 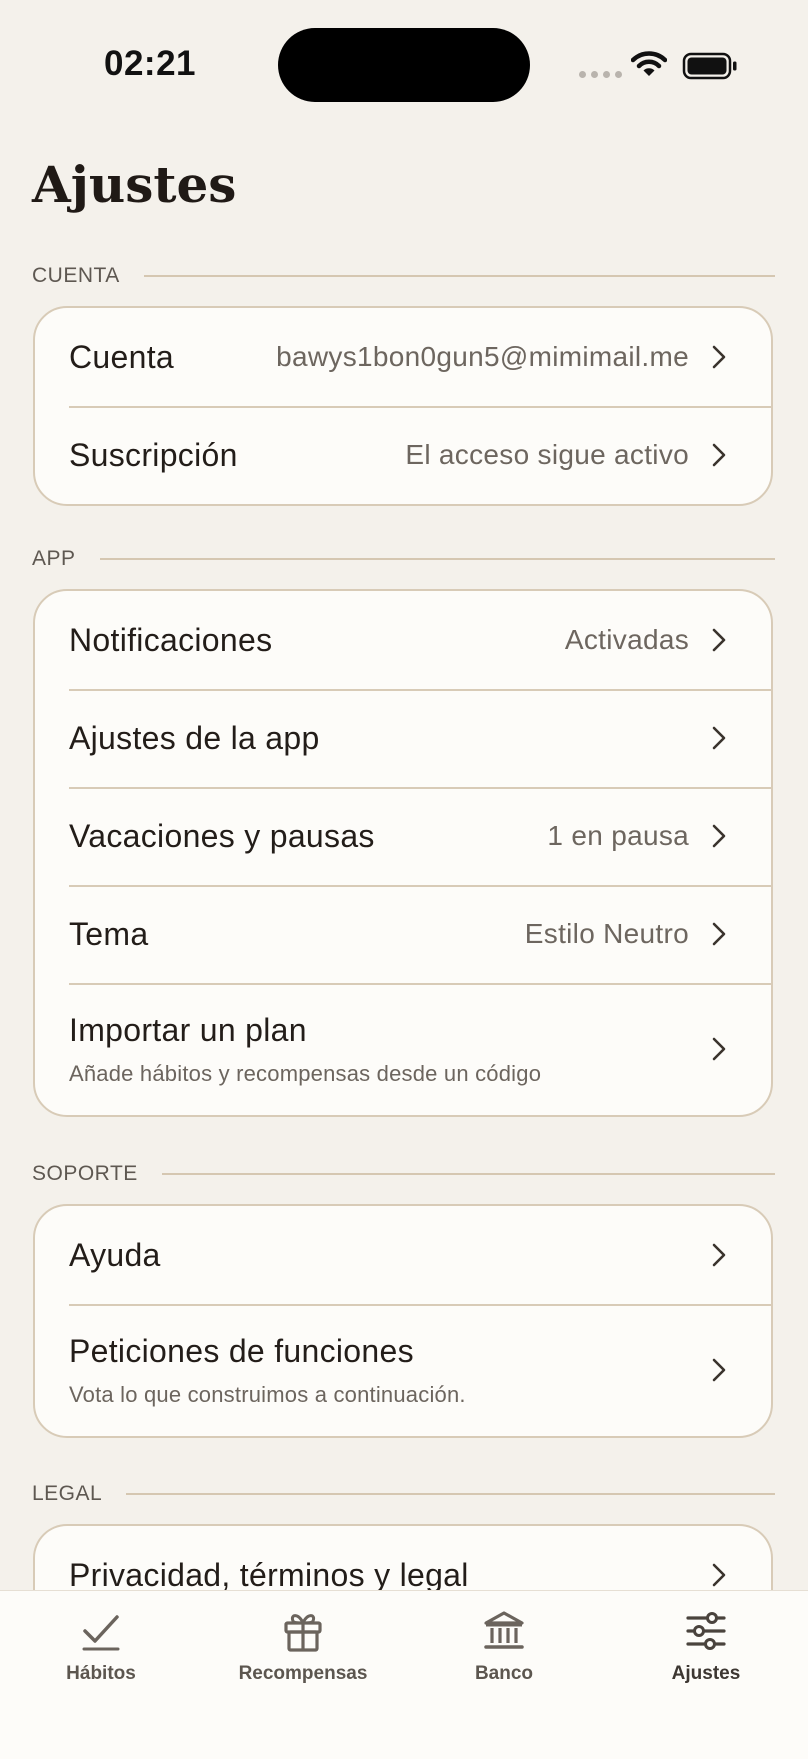 What do you see at coordinates (303, 1633) in the screenshot?
I see `gift-icon` at bounding box center [303, 1633].